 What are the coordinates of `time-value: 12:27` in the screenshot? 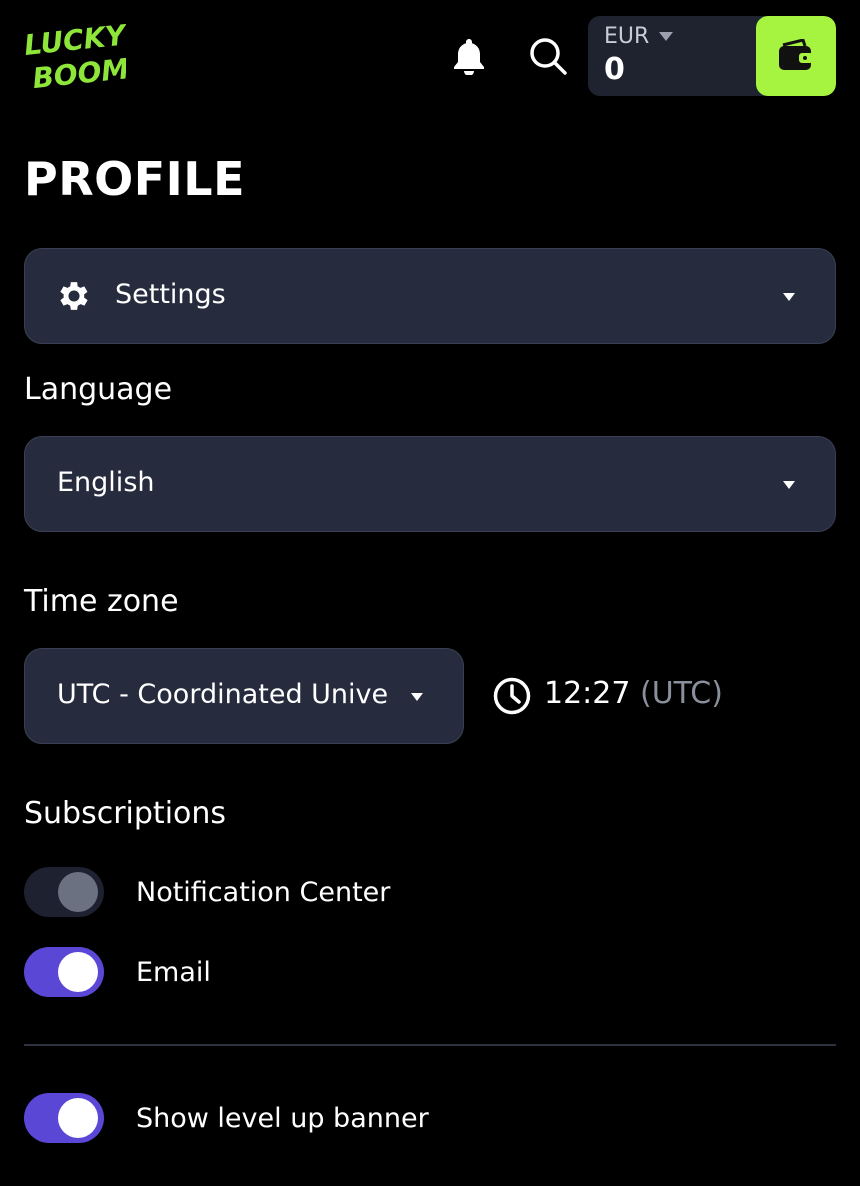 It's located at (587, 693).